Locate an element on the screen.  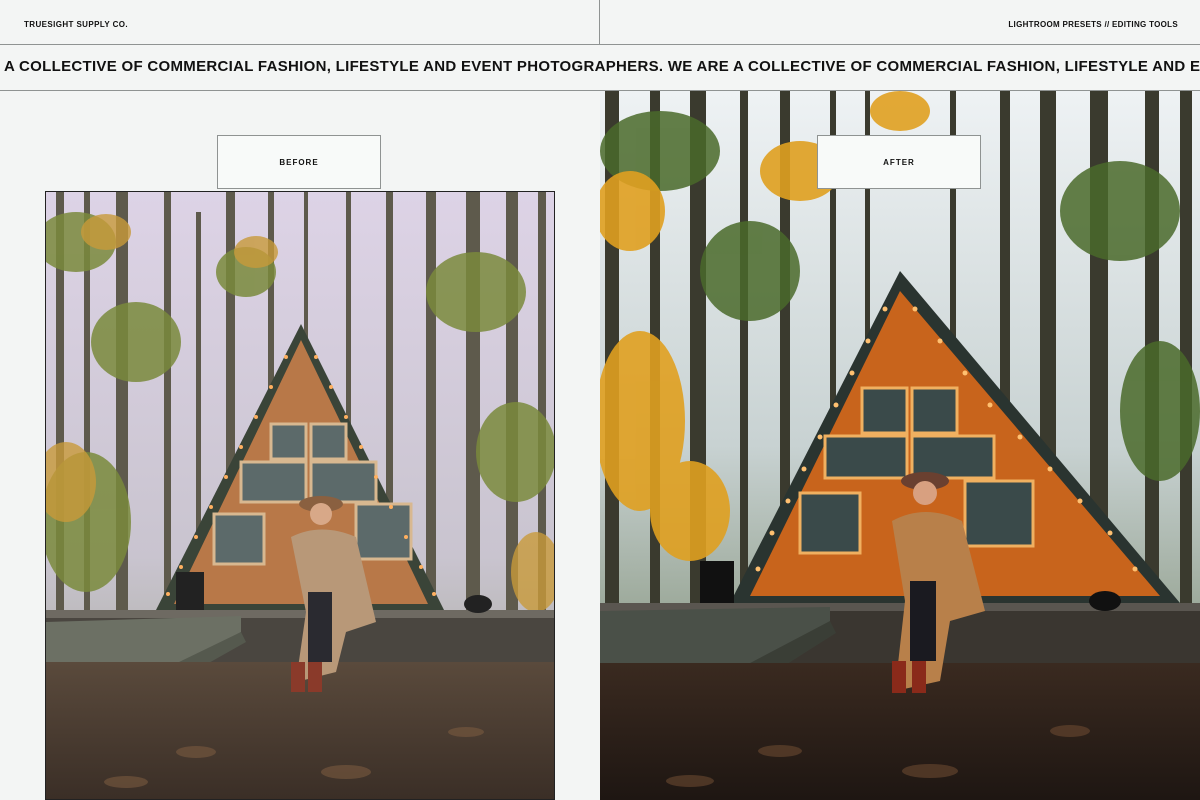
header-divider is located at coordinates (599, 22).